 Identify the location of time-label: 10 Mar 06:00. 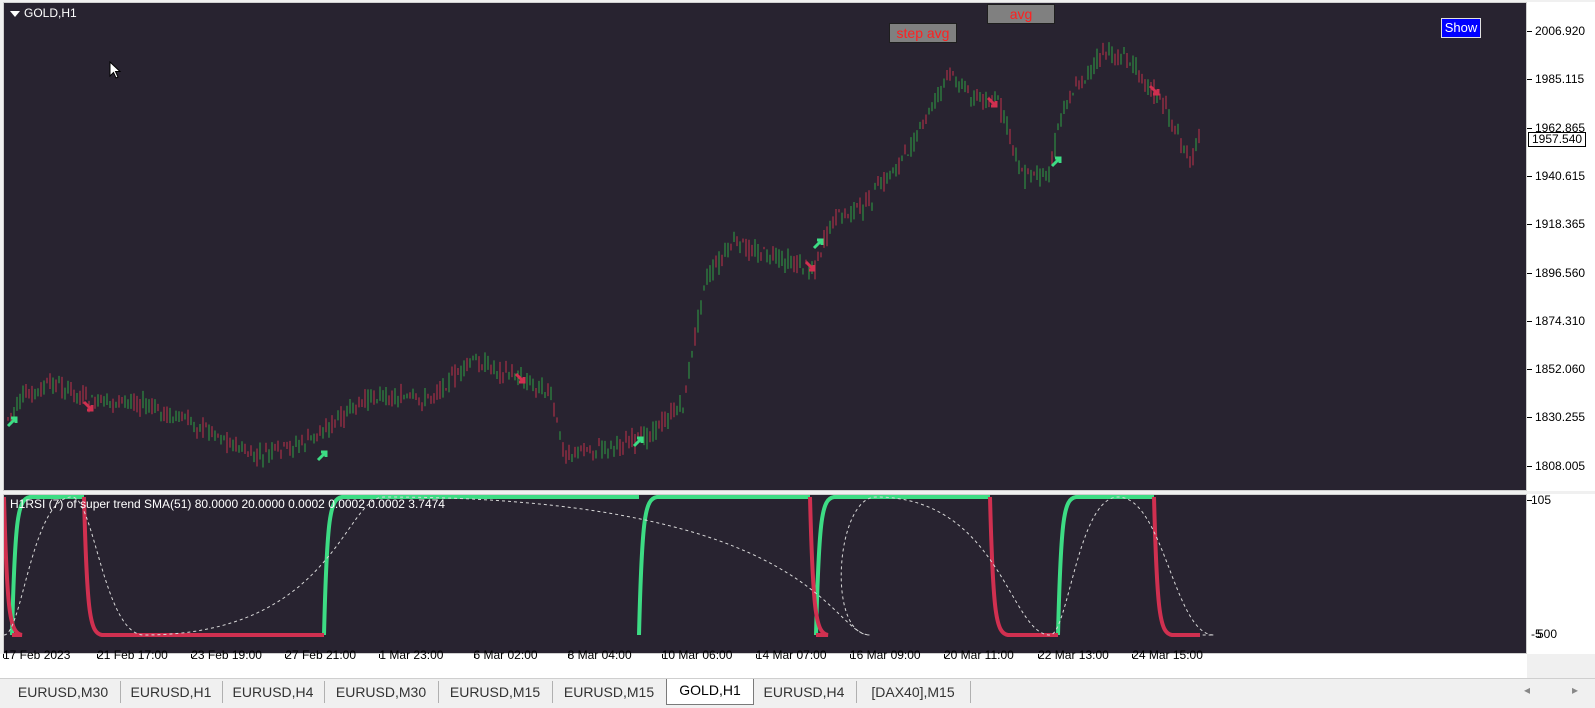
(697, 655).